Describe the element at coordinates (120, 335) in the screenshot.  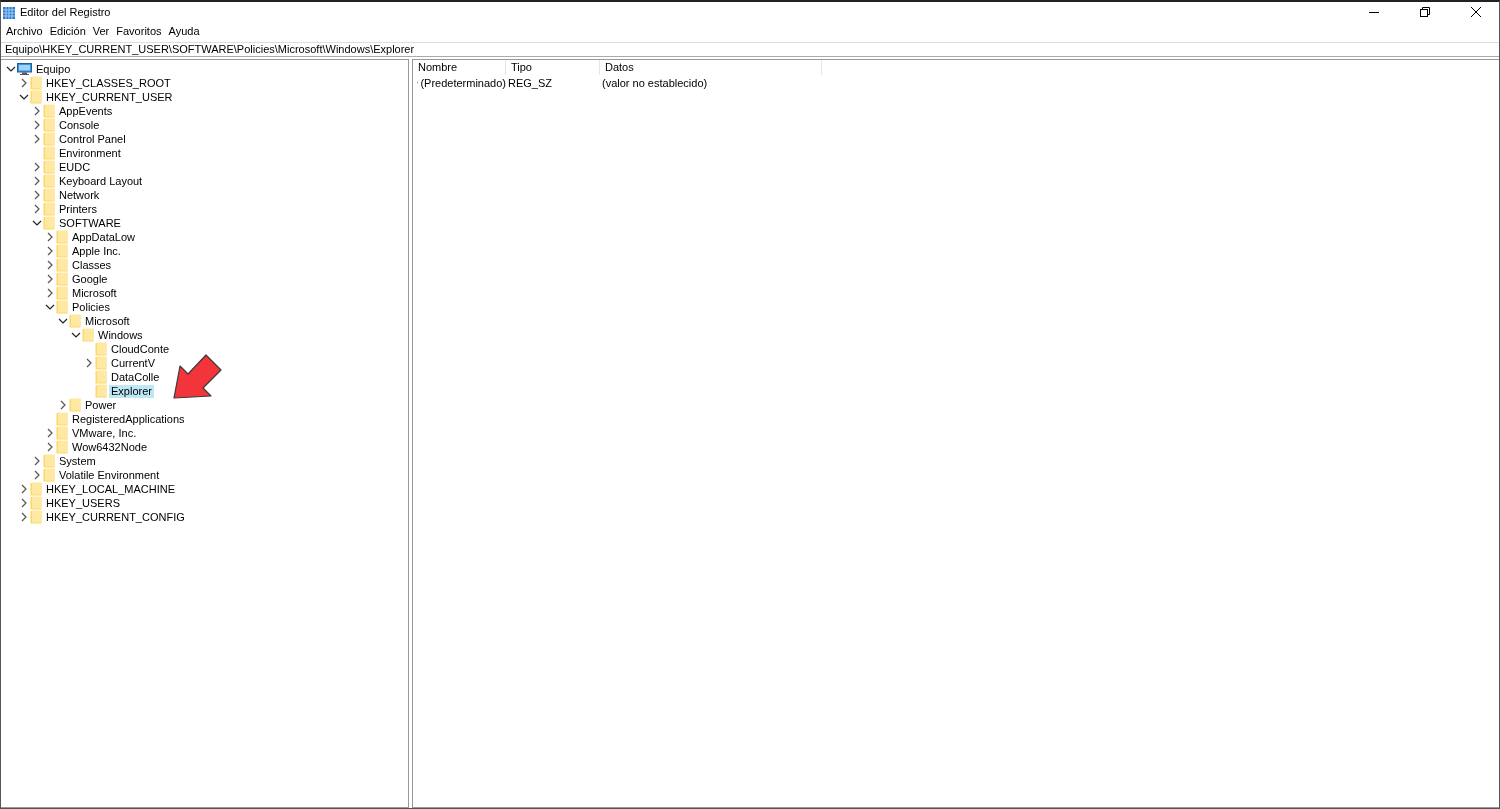
I see `tree-item: Windows` at that location.